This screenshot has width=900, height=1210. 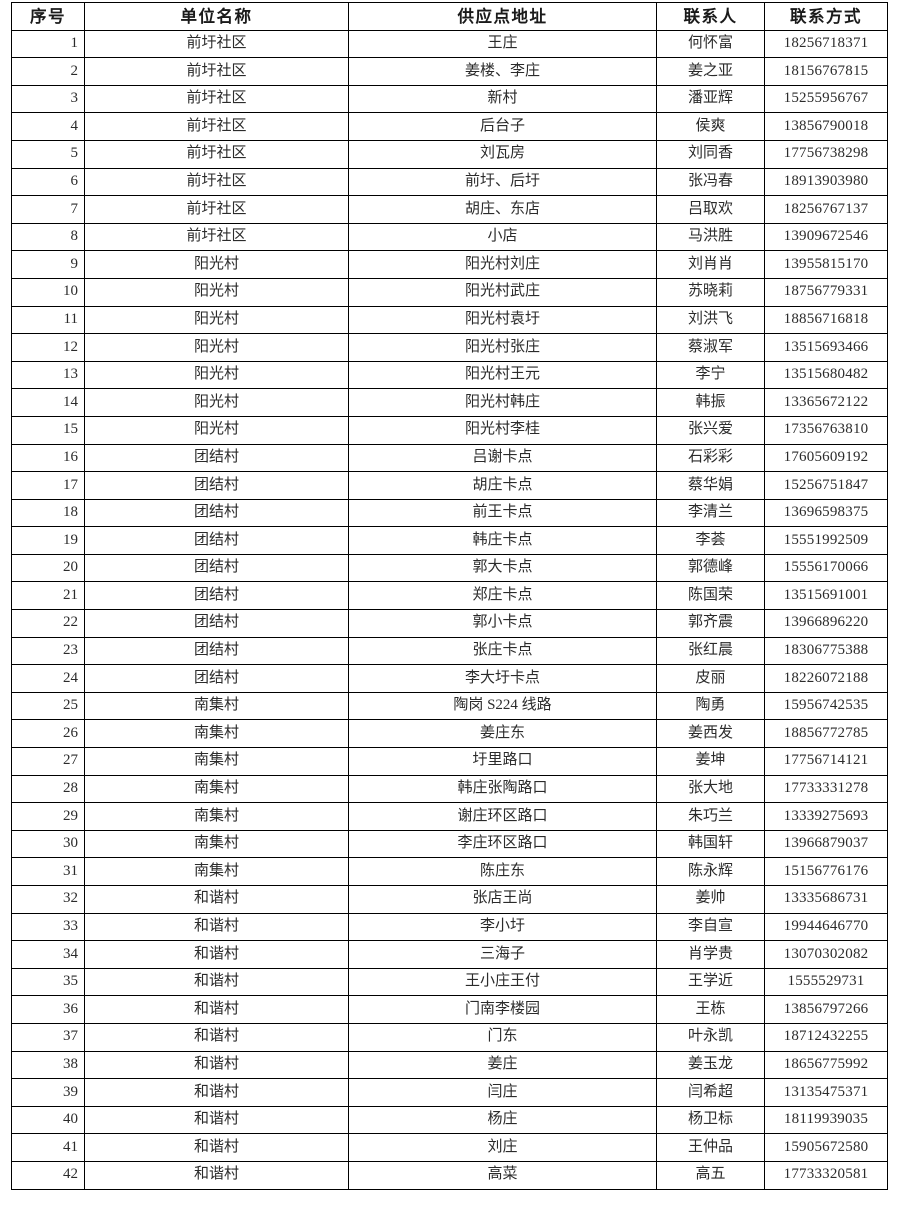 What do you see at coordinates (449, 1120) in the screenshot?
I see `table-row: 40 和谐村 杨庄 杨卫标 18119939035` at bounding box center [449, 1120].